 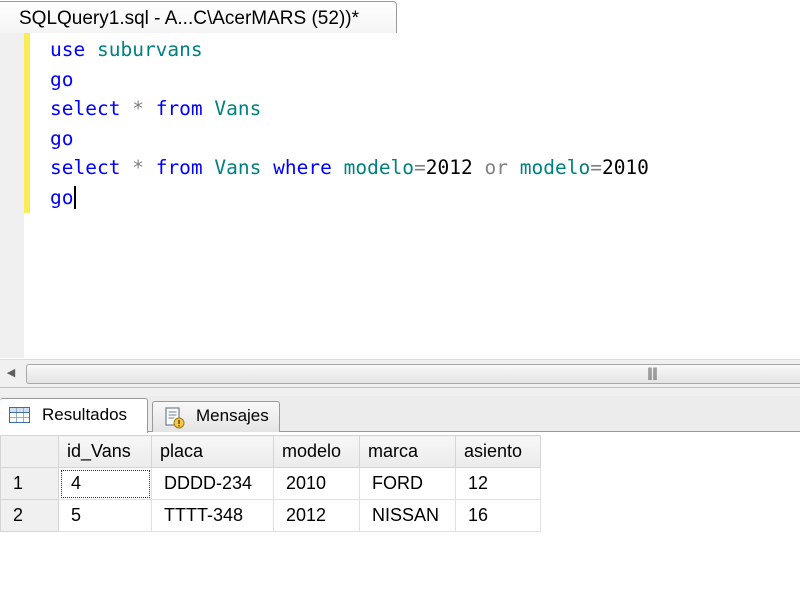 What do you see at coordinates (232, 415) in the screenshot?
I see `tab-mensajes-label: Mensajes` at bounding box center [232, 415].